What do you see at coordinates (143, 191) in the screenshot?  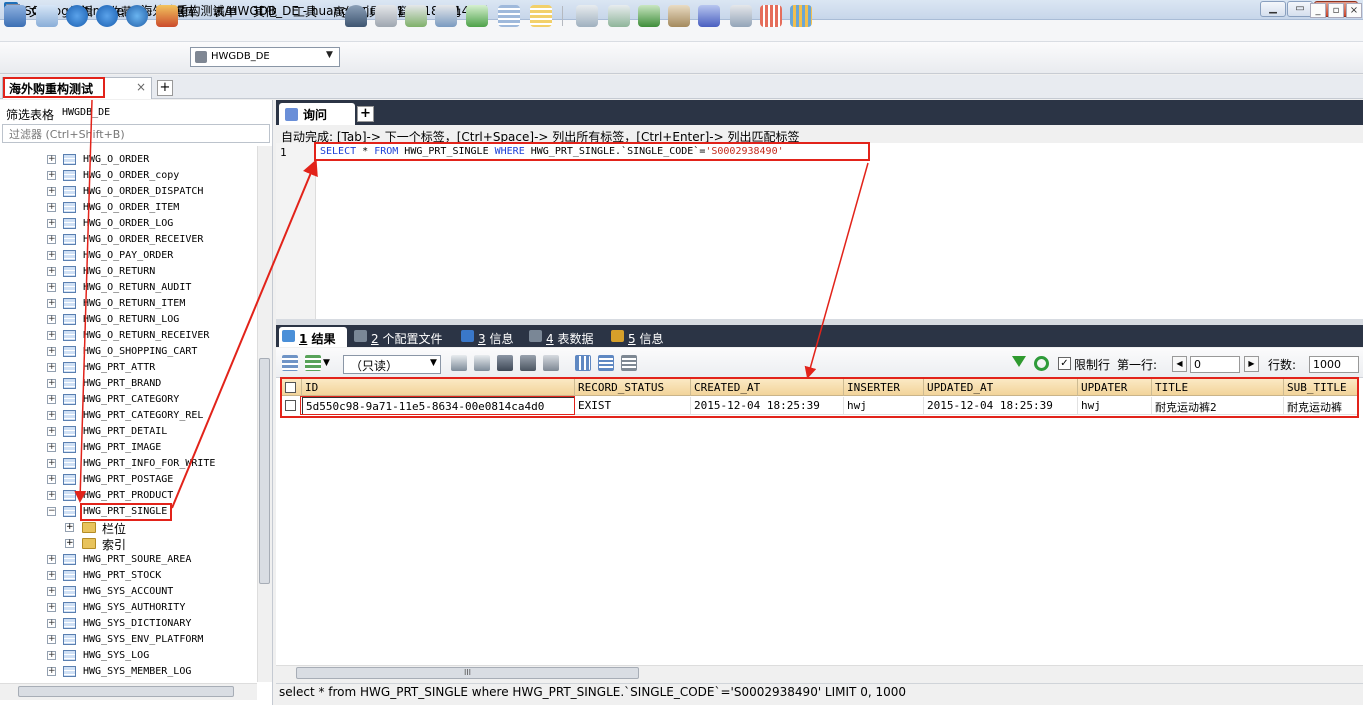 I see `table-name: HWG_O_ORDER_DISPATCH` at bounding box center [143, 191].